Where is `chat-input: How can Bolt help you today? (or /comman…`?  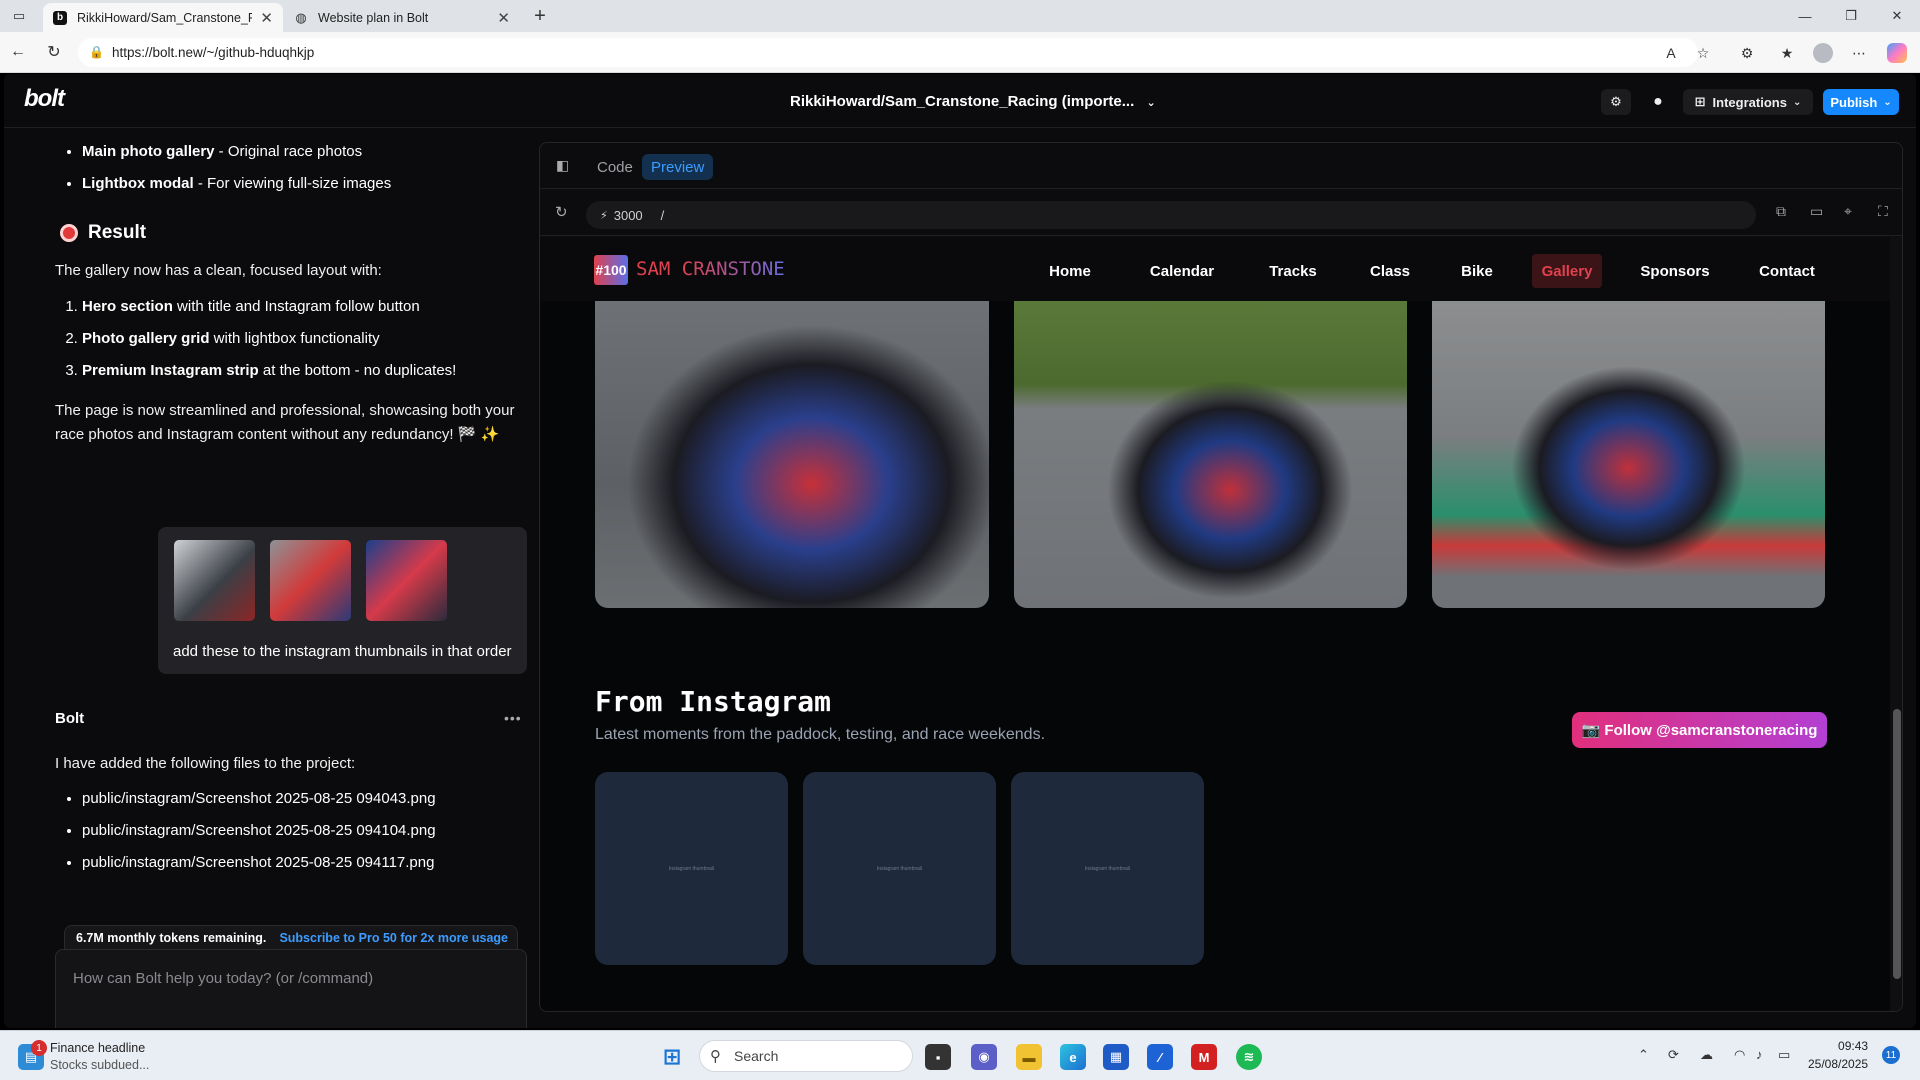 chat-input: How can Bolt help you today? (or /comman… is located at coordinates (291, 988).